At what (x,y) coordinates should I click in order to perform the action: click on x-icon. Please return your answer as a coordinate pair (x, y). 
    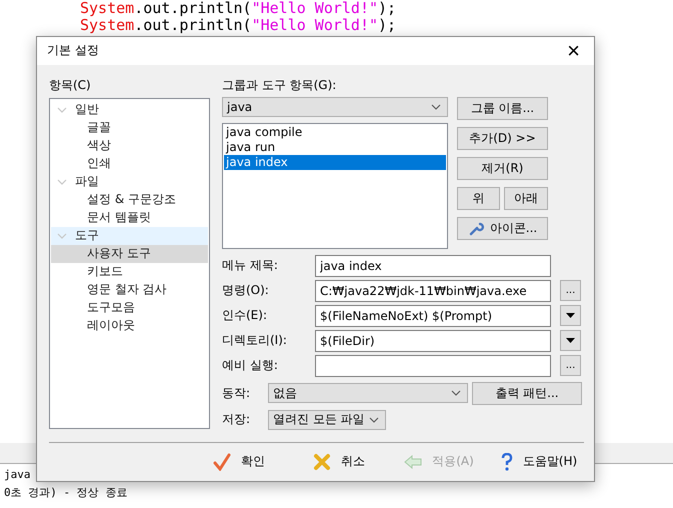
    Looking at the image, I should click on (322, 461).